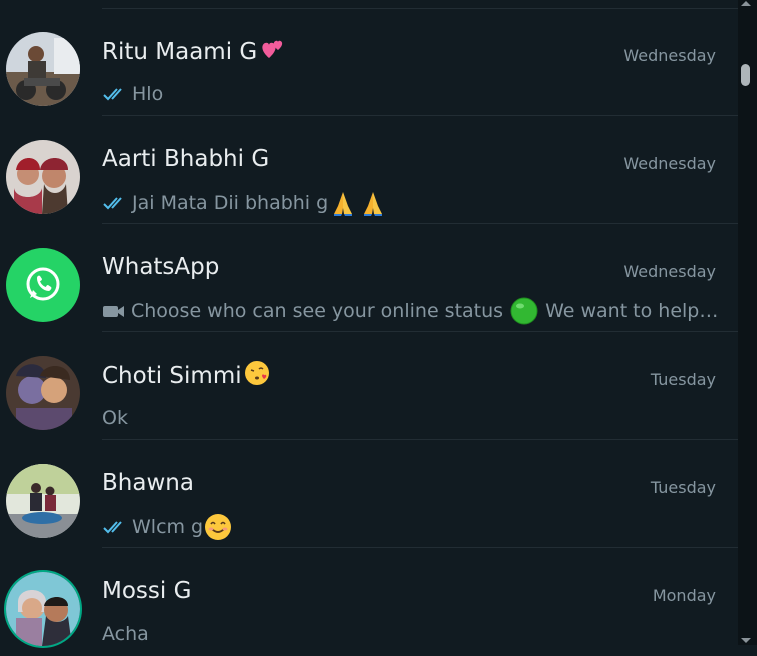 This screenshot has height=656, width=757. Describe the element at coordinates (161, 267) in the screenshot. I see `chat-name: WhatsApp` at that location.